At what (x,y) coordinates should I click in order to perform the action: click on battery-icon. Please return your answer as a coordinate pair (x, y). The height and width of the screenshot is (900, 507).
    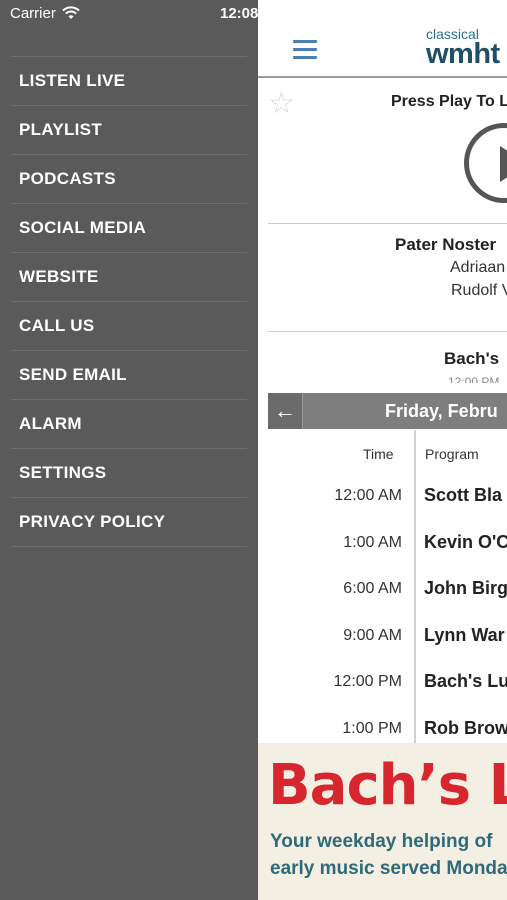
    Looking at the image, I should click on (484, 13).